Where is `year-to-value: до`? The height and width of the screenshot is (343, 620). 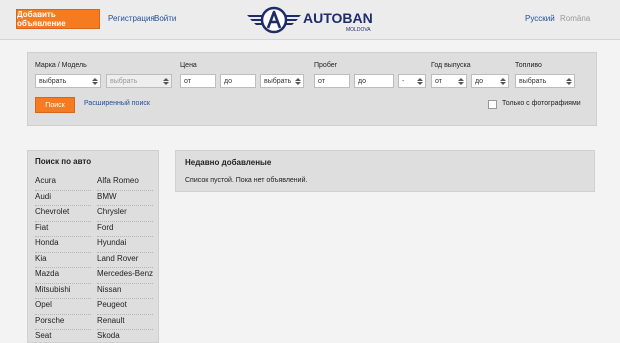 year-to-value: до is located at coordinates (479, 81).